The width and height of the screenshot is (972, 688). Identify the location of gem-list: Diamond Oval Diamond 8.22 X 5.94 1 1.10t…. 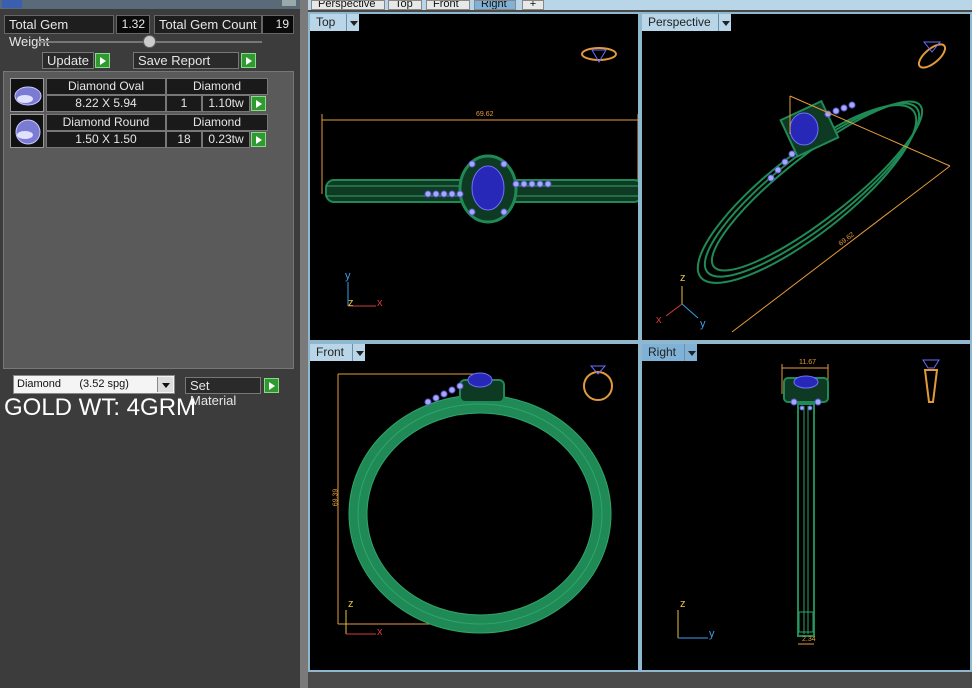
(148, 220).